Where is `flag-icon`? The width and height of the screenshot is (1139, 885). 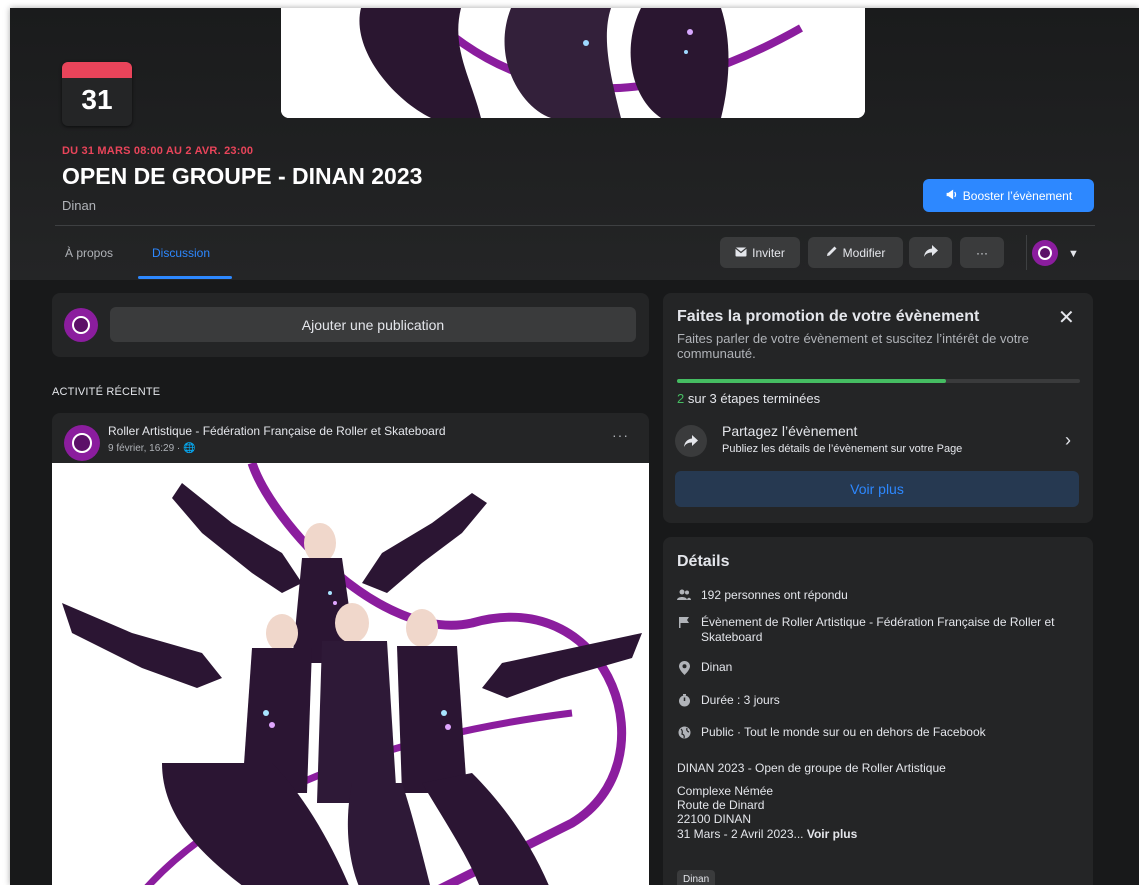 flag-icon is located at coordinates (684, 630).